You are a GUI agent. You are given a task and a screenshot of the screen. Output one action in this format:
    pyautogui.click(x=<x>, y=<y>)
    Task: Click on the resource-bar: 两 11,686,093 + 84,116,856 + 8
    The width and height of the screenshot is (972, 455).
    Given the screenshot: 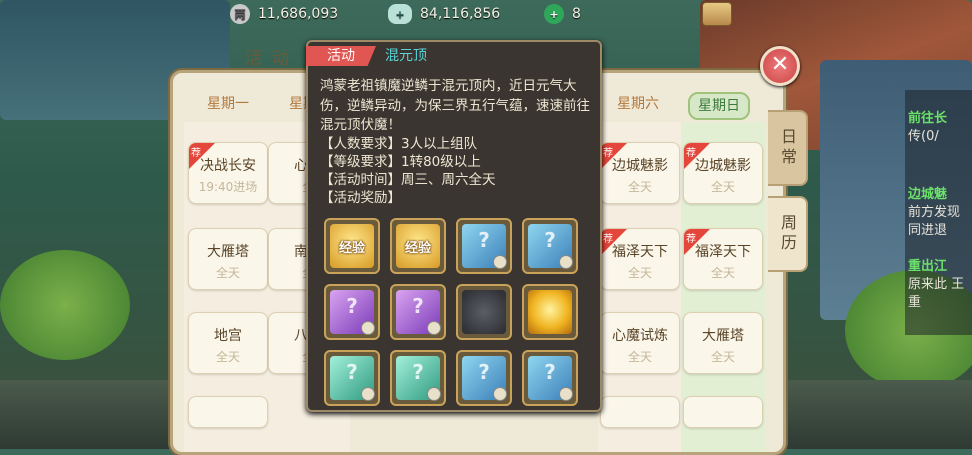 What is the action you would take?
    pyautogui.click(x=486, y=14)
    